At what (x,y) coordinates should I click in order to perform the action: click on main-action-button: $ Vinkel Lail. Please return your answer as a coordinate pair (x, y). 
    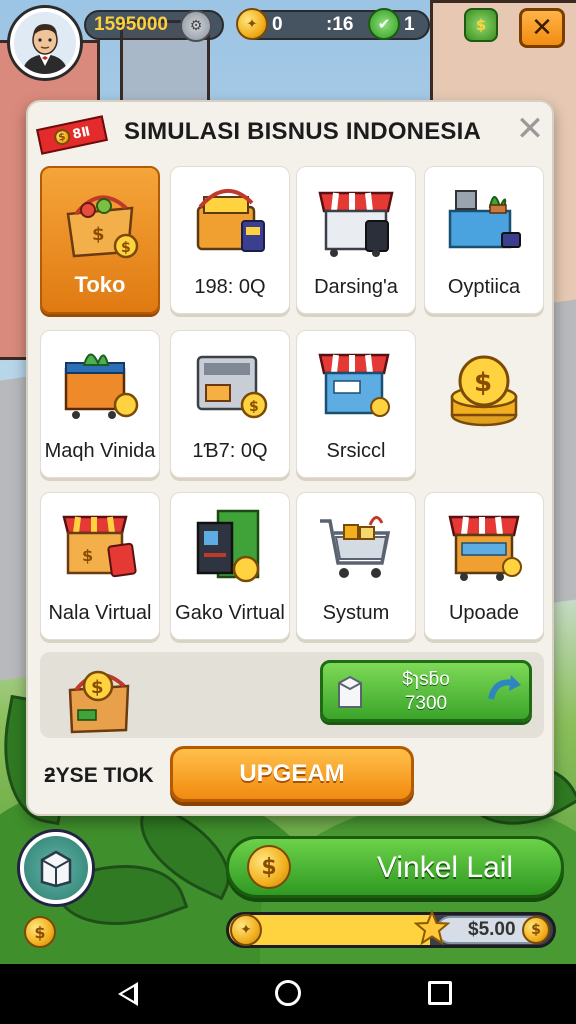
    Looking at the image, I should click on (395, 867).